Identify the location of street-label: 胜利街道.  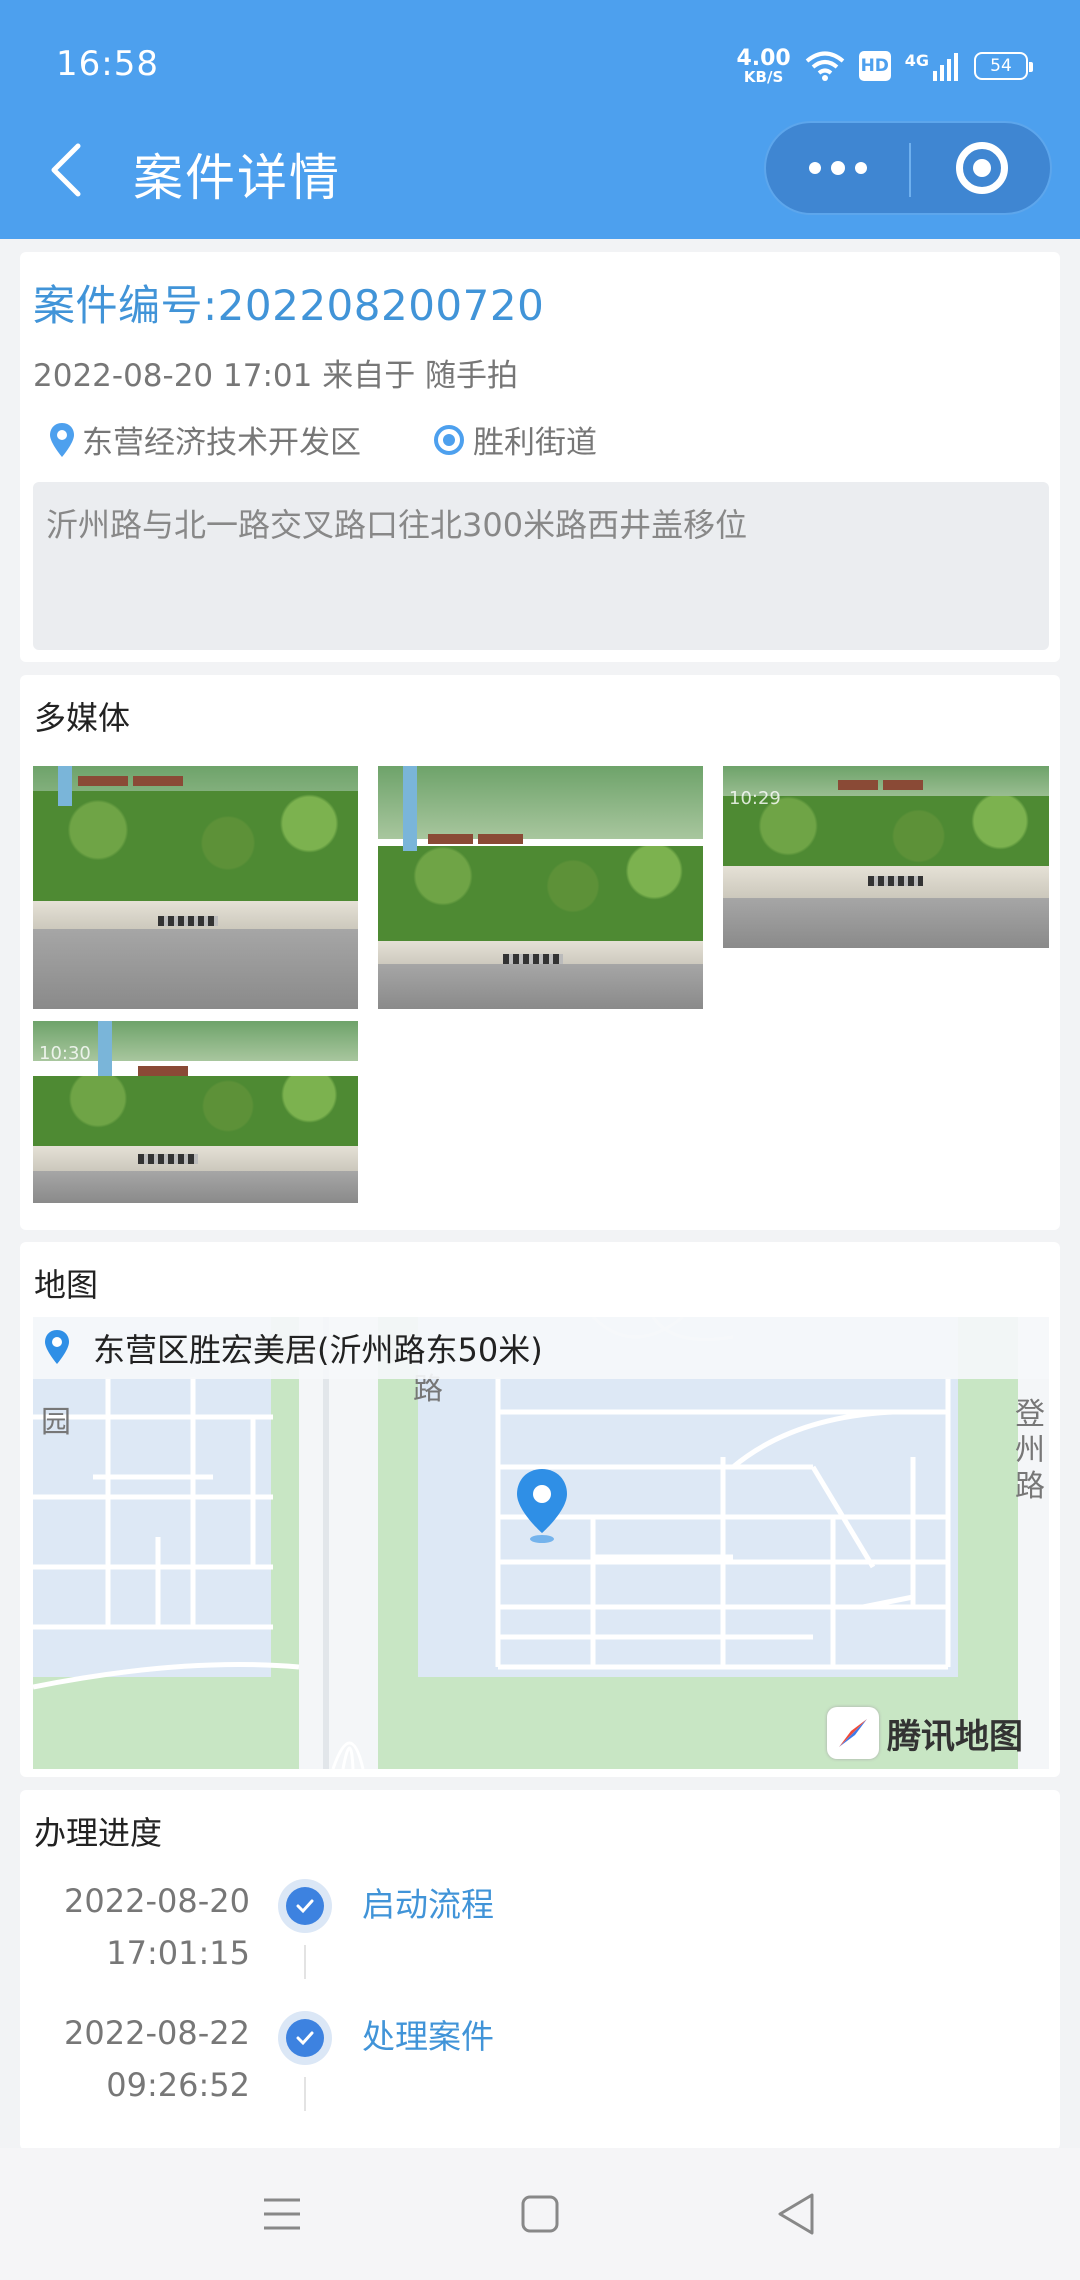
(535, 443).